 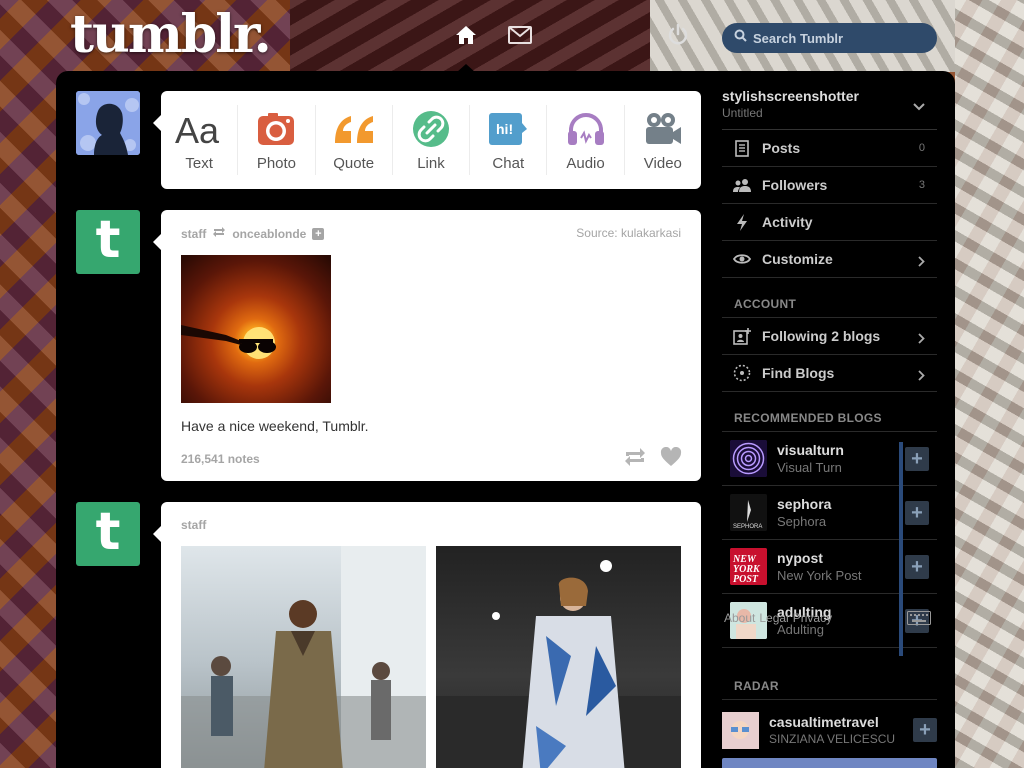 What do you see at coordinates (829, 185) in the screenshot?
I see `sidebar-item-followers: Followers 3` at bounding box center [829, 185].